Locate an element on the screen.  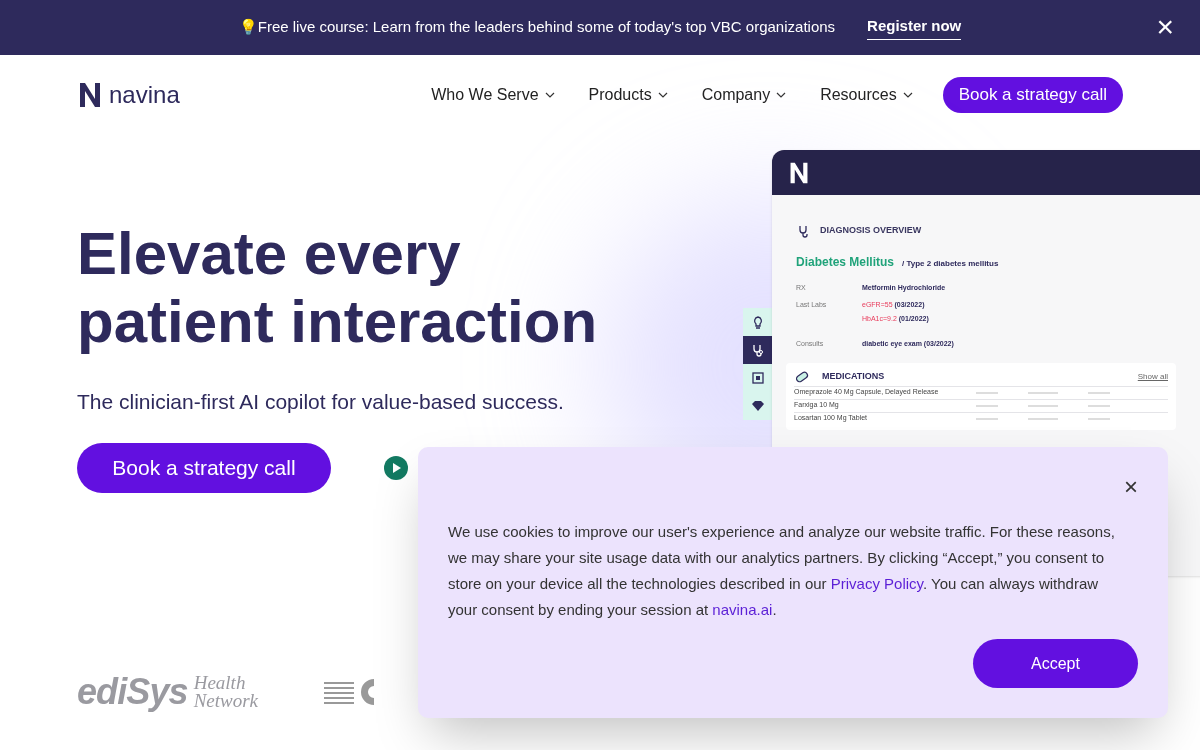
show-all-link: Show all is located at coordinates (1152, 377).